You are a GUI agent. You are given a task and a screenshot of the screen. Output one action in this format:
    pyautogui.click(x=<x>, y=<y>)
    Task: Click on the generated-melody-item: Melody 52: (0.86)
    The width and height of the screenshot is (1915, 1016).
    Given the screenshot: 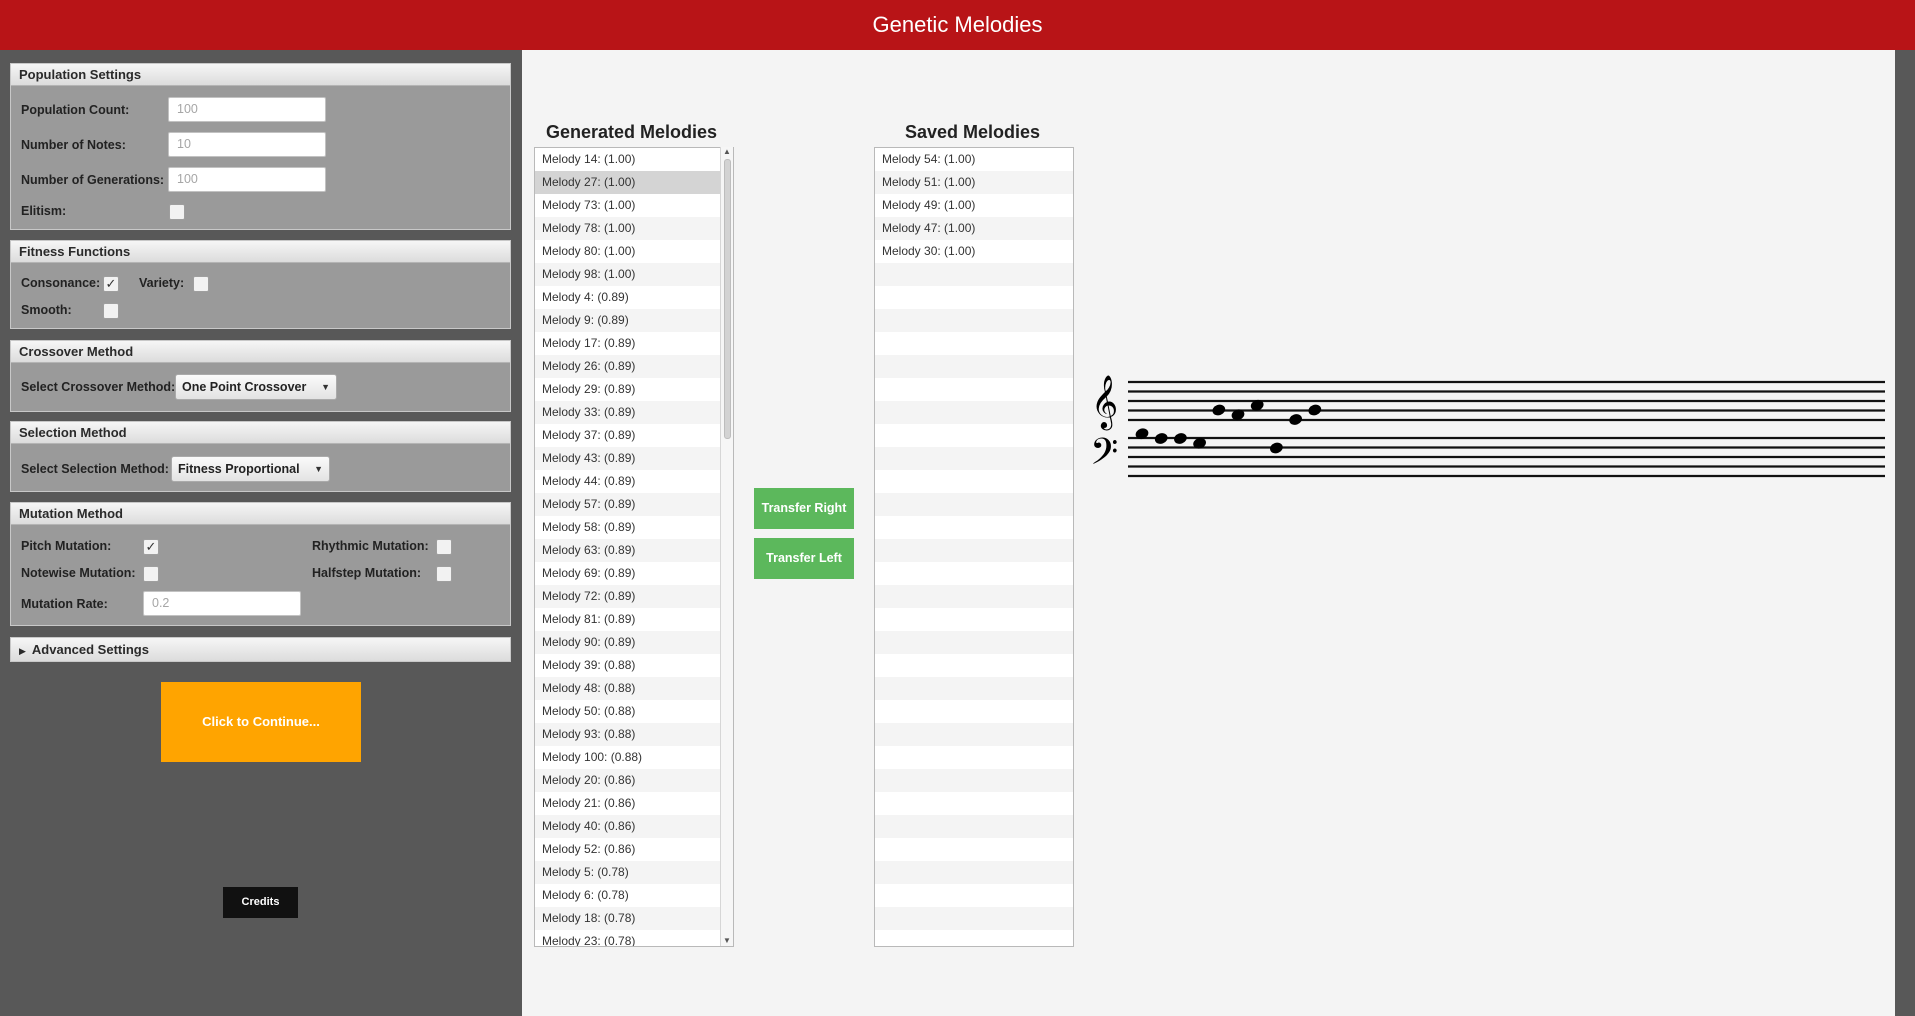 What is the action you would take?
    pyautogui.click(x=634, y=849)
    